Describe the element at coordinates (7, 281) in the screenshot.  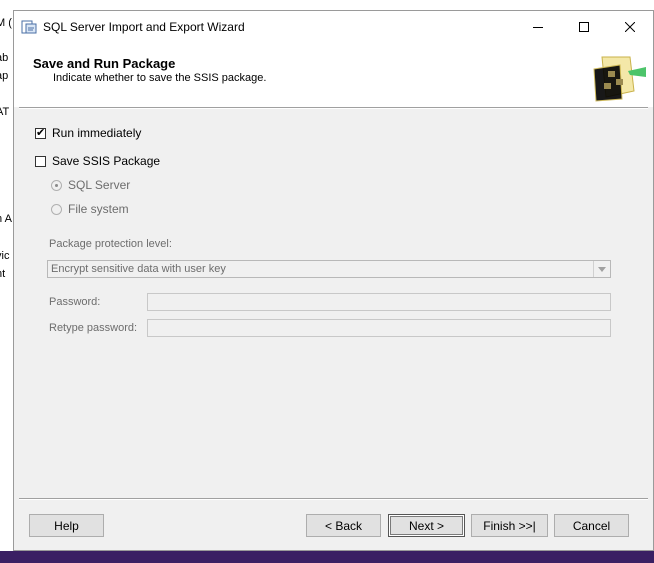
I see `background-window: M ( ab ap AT n A vic nt` at that location.